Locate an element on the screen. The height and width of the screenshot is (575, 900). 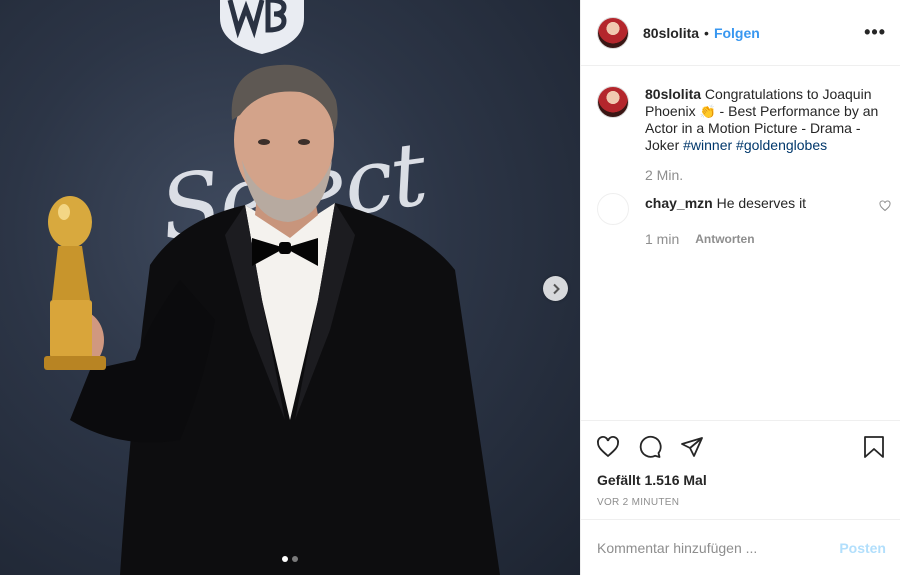
caption-time: 2 Min. is located at coordinates (764, 175).